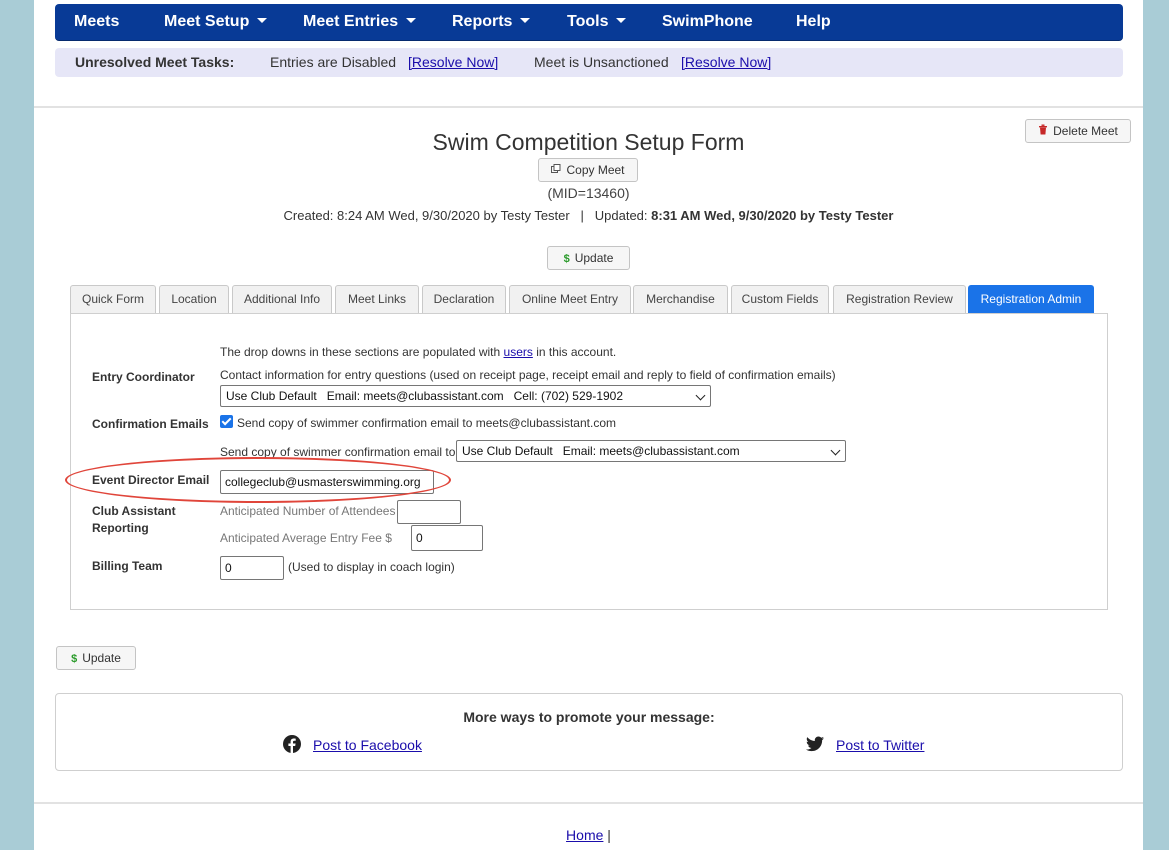  What do you see at coordinates (333, 62) in the screenshot?
I see `task-entries-disabled: Entries are Disabled` at bounding box center [333, 62].